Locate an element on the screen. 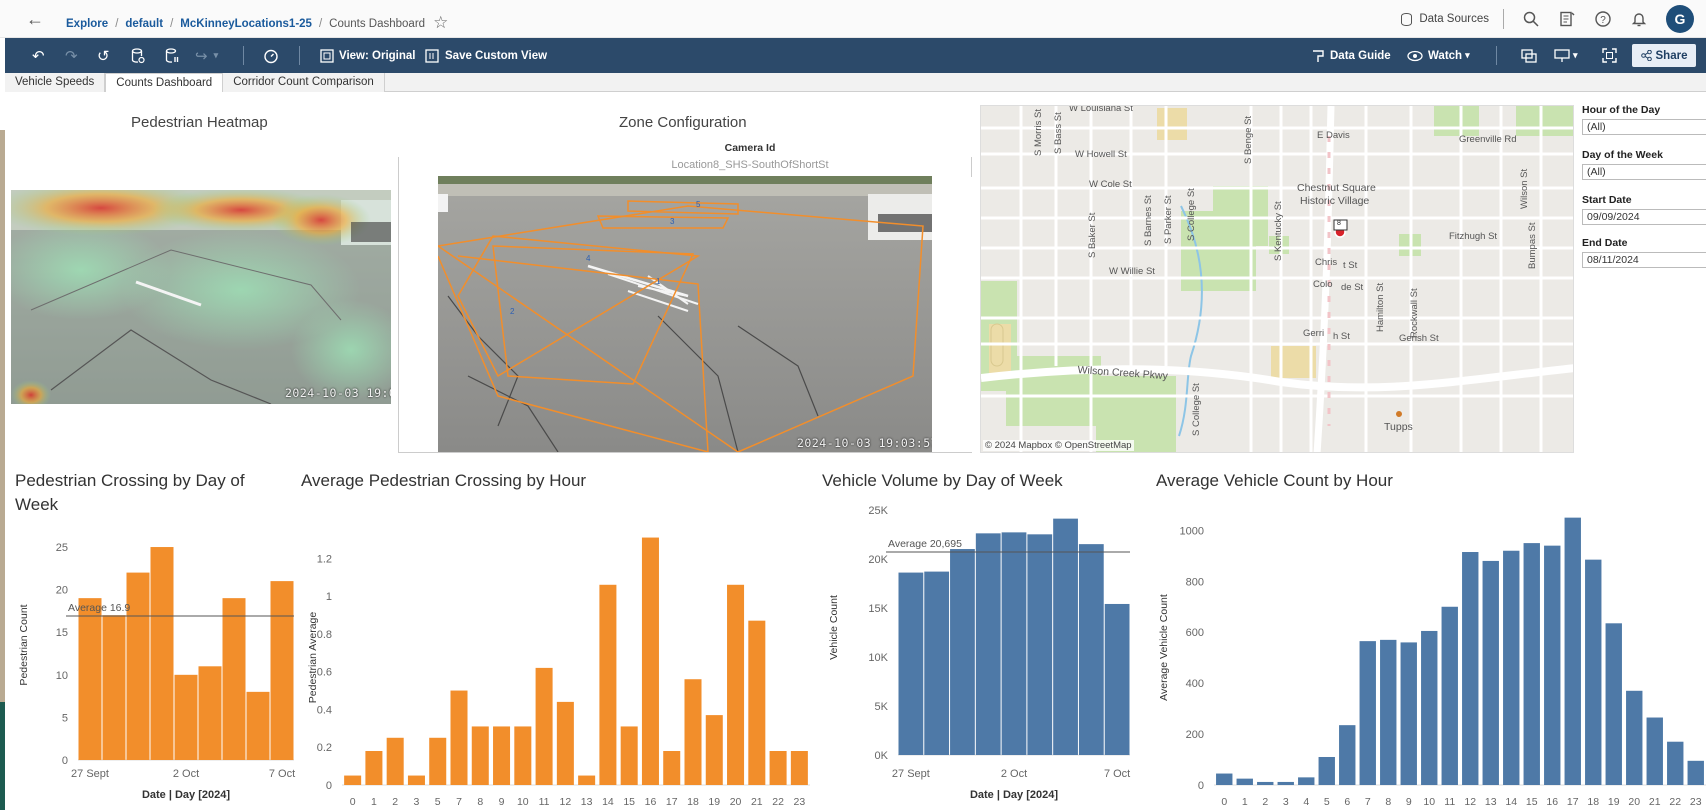 The height and width of the screenshot is (810, 1706). data-guide-button: Data Guide is located at coordinates (1351, 55).